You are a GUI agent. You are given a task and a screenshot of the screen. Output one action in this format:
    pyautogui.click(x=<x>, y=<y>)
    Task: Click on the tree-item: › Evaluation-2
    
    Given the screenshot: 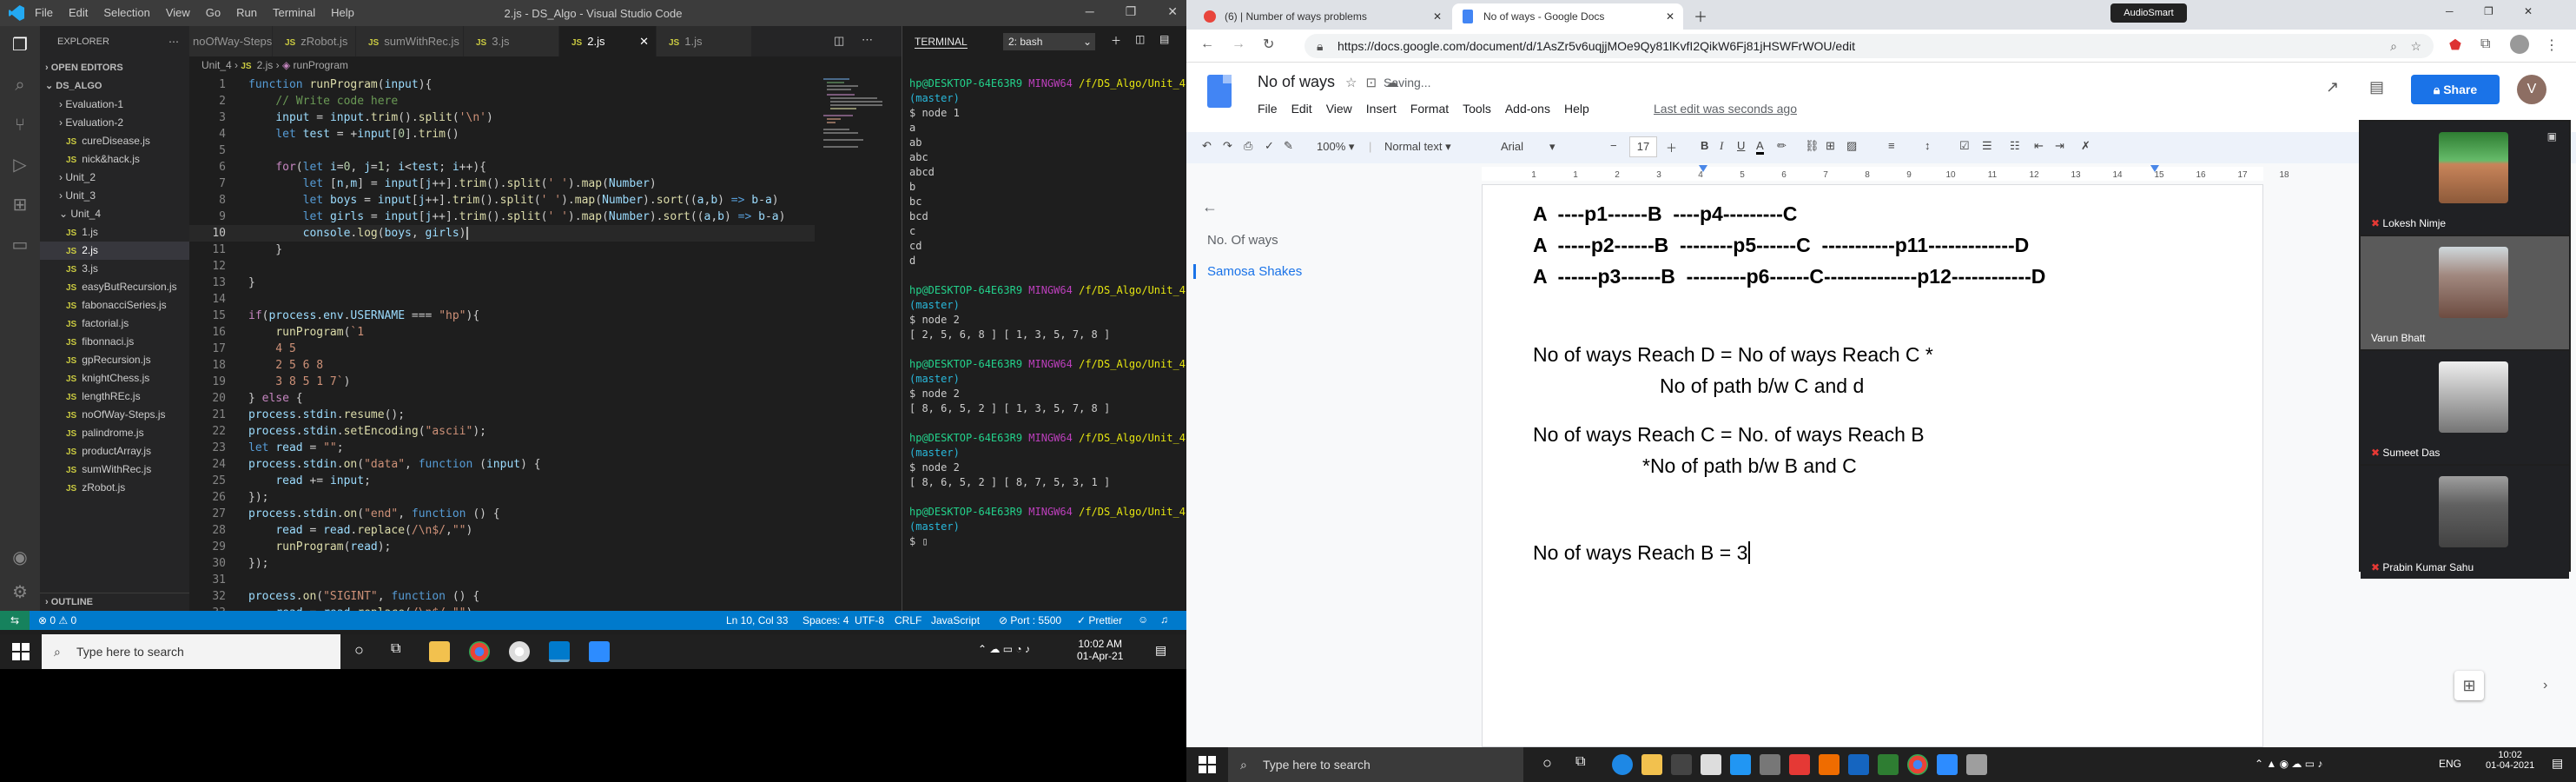 What is the action you would take?
    pyautogui.click(x=114, y=123)
    